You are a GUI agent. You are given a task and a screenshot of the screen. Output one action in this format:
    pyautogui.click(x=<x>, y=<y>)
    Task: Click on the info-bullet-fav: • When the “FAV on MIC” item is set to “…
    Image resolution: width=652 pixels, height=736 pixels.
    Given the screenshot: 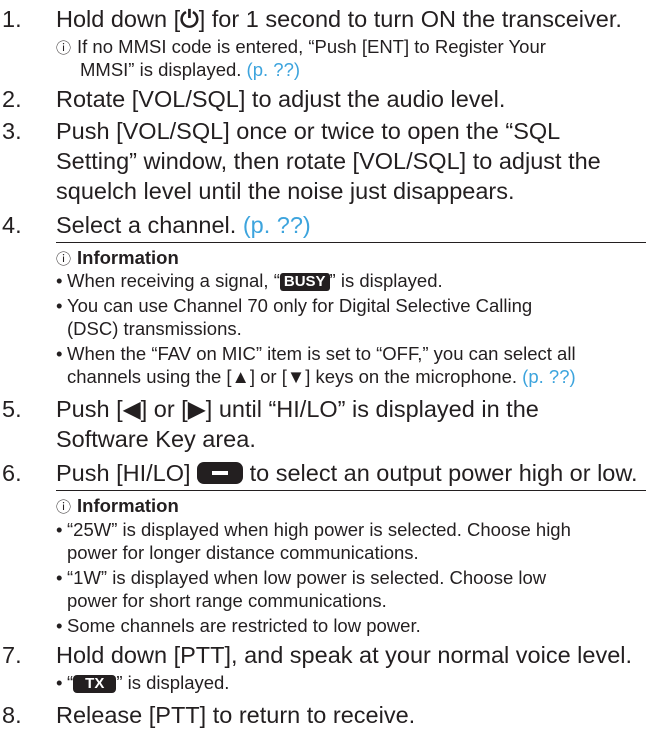 What is the action you would take?
    pyautogui.click(x=316, y=365)
    